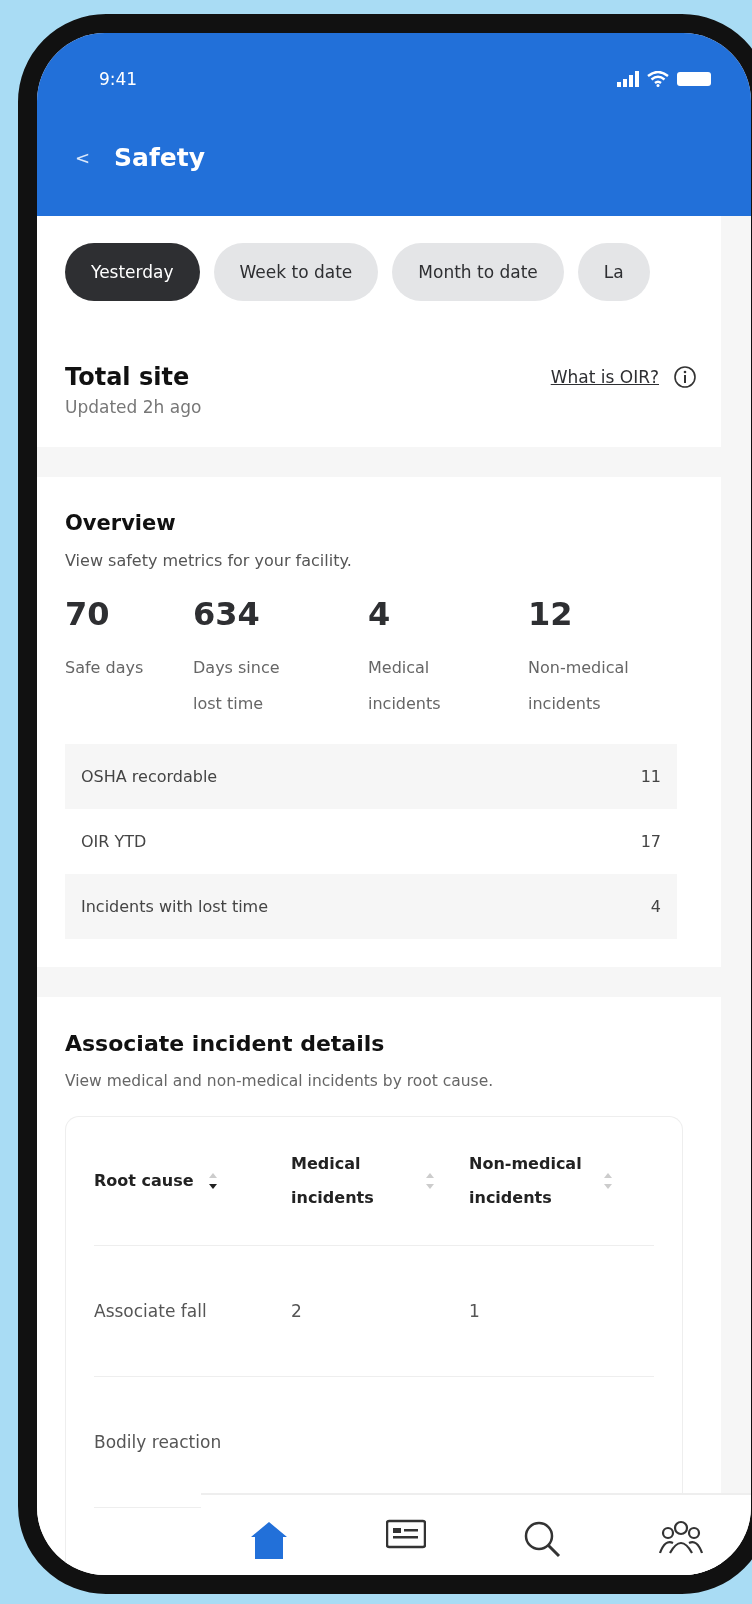 The width and height of the screenshot is (752, 1604). What do you see at coordinates (83, 157) in the screenshot?
I see `back-button: <` at bounding box center [83, 157].